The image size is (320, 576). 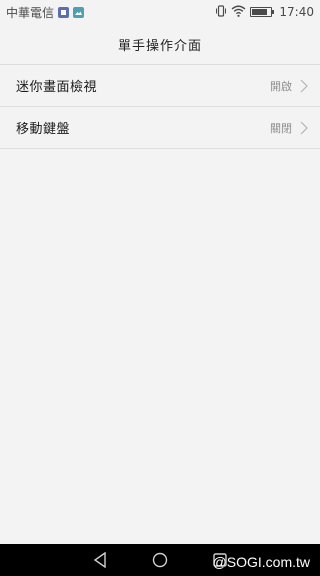 I want to click on setting-right: 開啟, so click(x=289, y=86).